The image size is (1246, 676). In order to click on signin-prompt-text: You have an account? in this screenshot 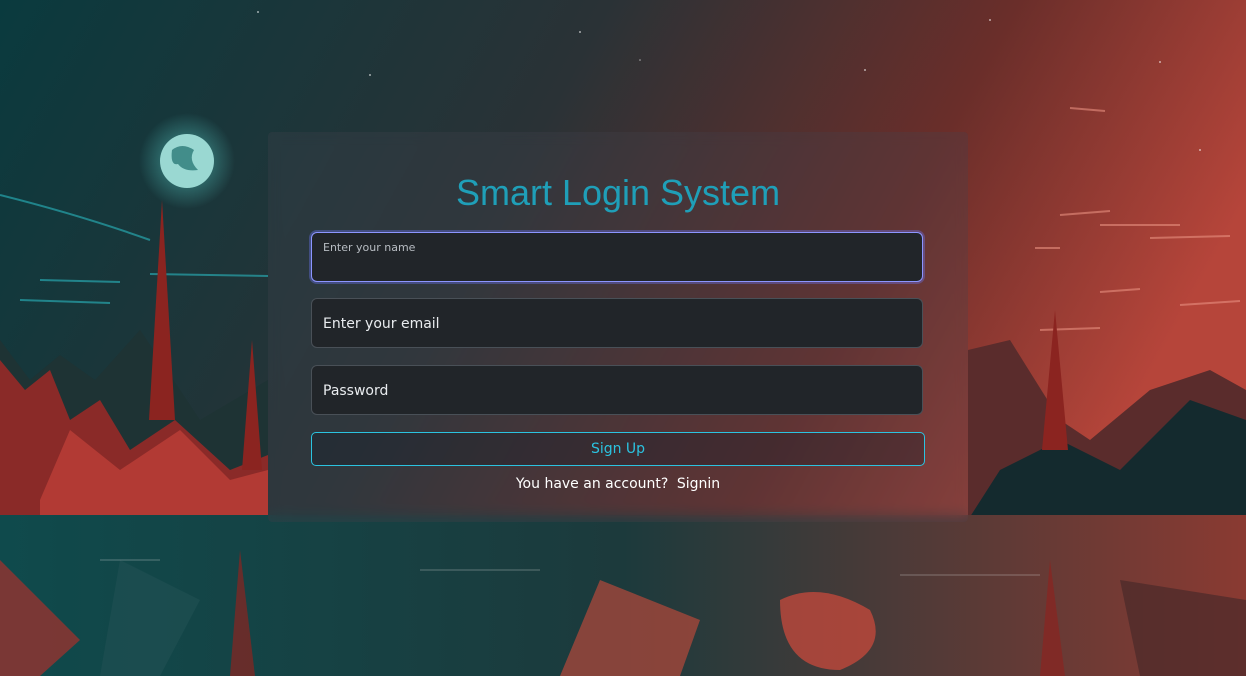, I will do `click(592, 484)`.